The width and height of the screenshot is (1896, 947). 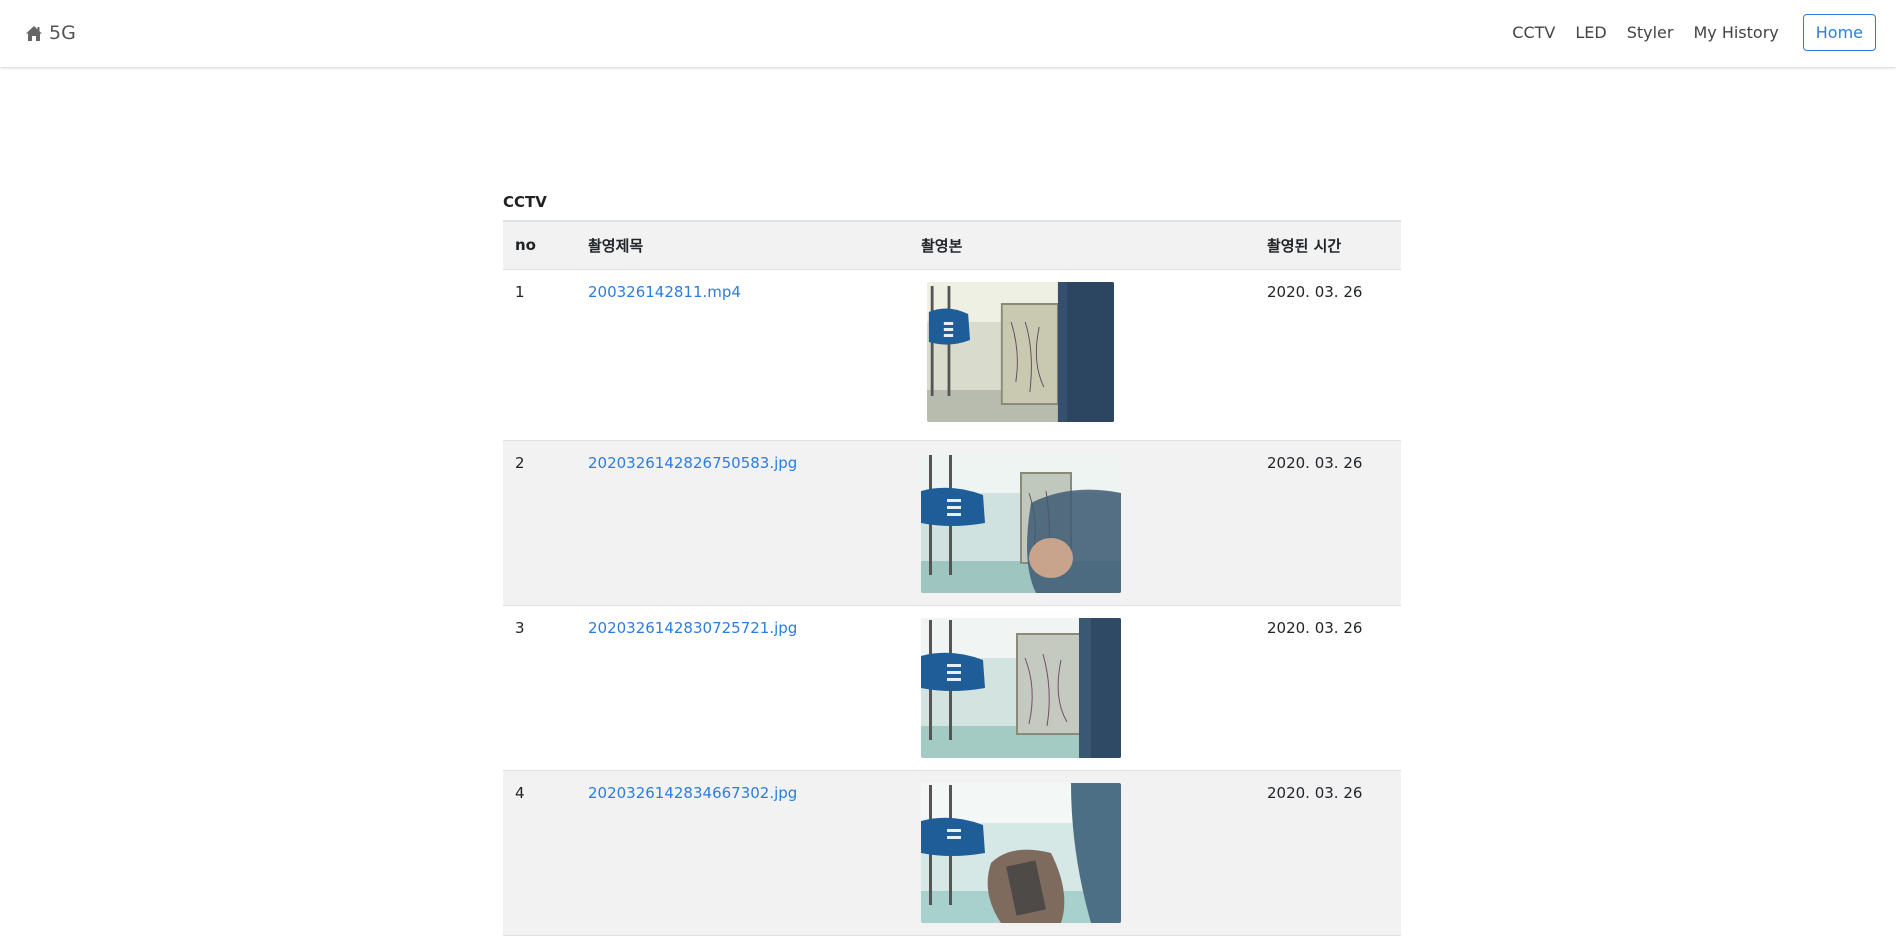 I want to click on nav-link-led: LED, so click(x=1590, y=32).